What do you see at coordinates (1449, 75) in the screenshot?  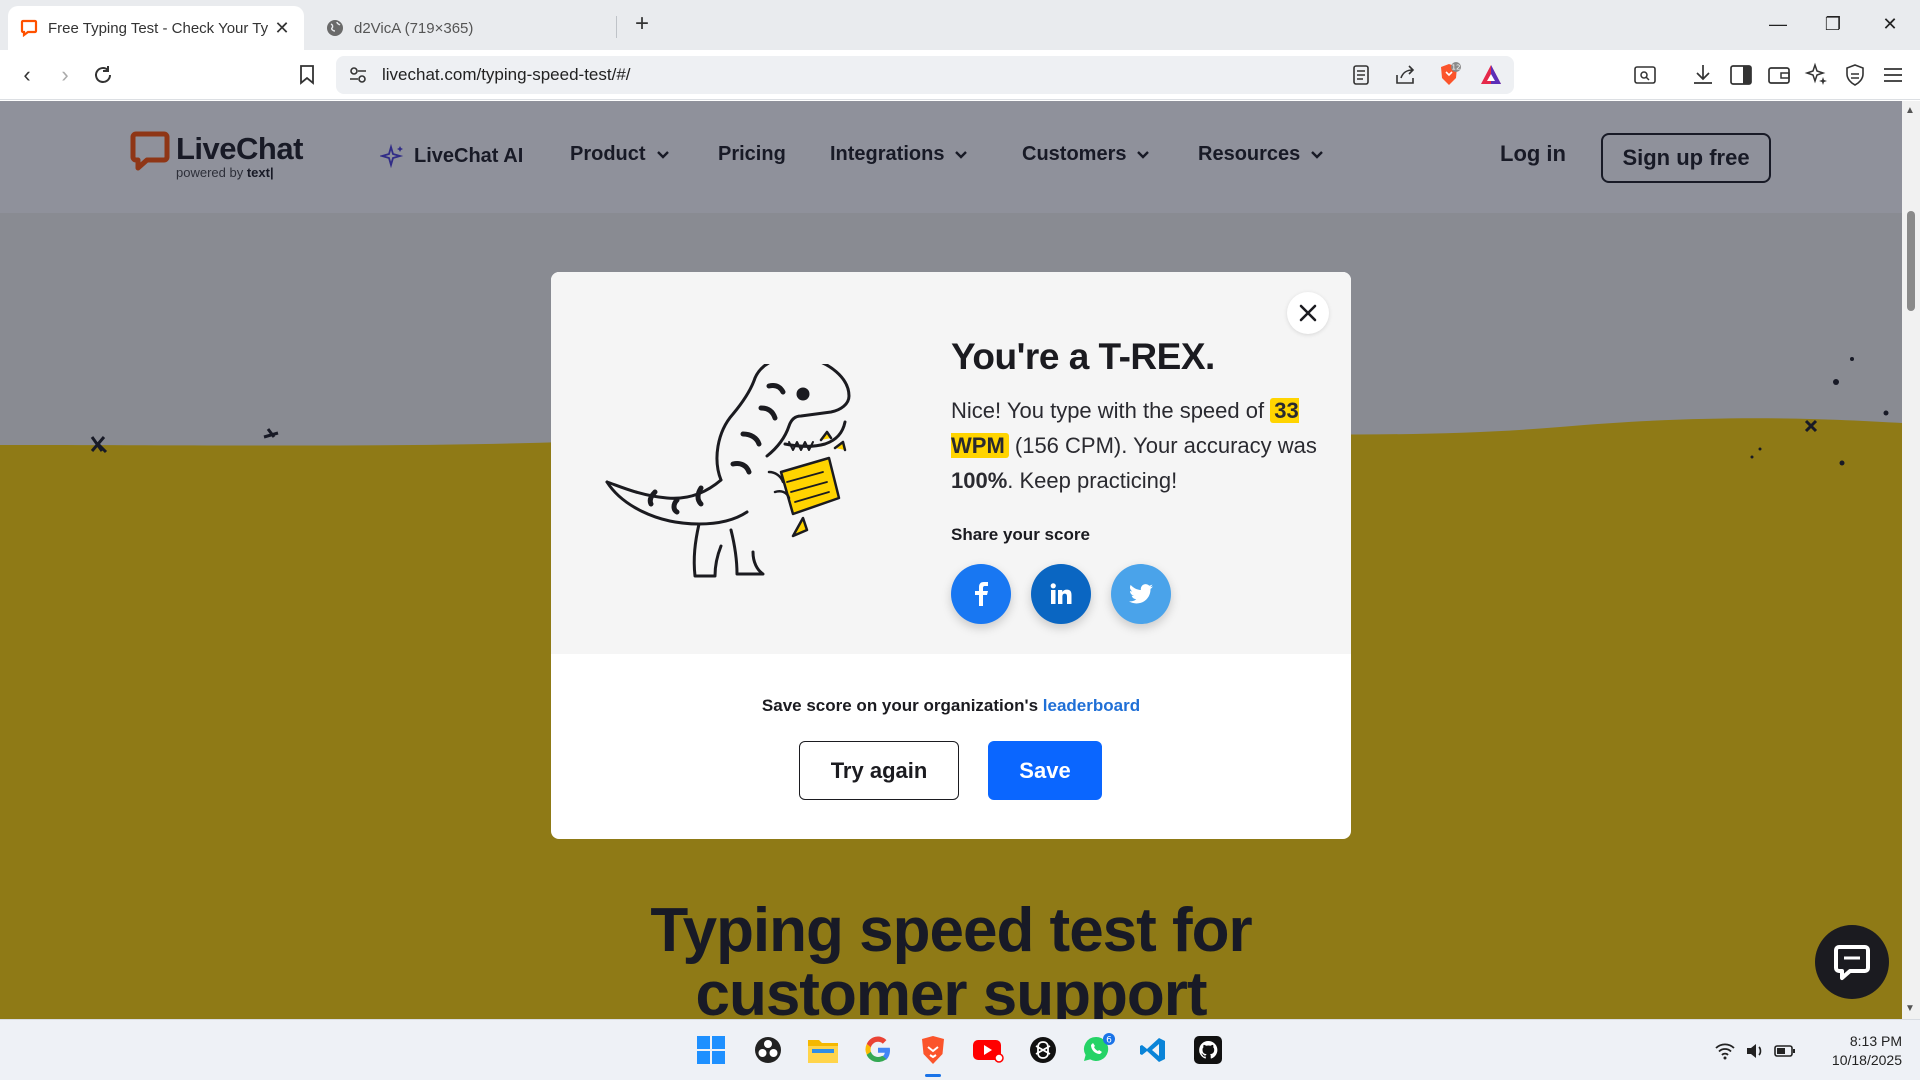 I see `brave-shields-icon: 12` at bounding box center [1449, 75].